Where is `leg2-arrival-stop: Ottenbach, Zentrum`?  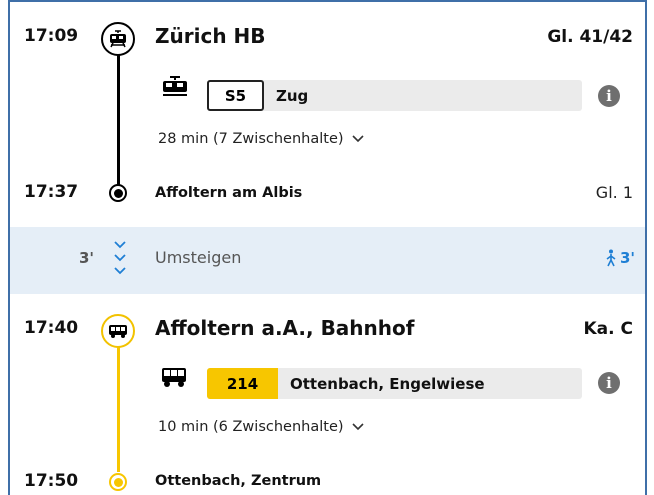
leg2-arrival-stop: Ottenbach, Zentrum is located at coordinates (238, 481).